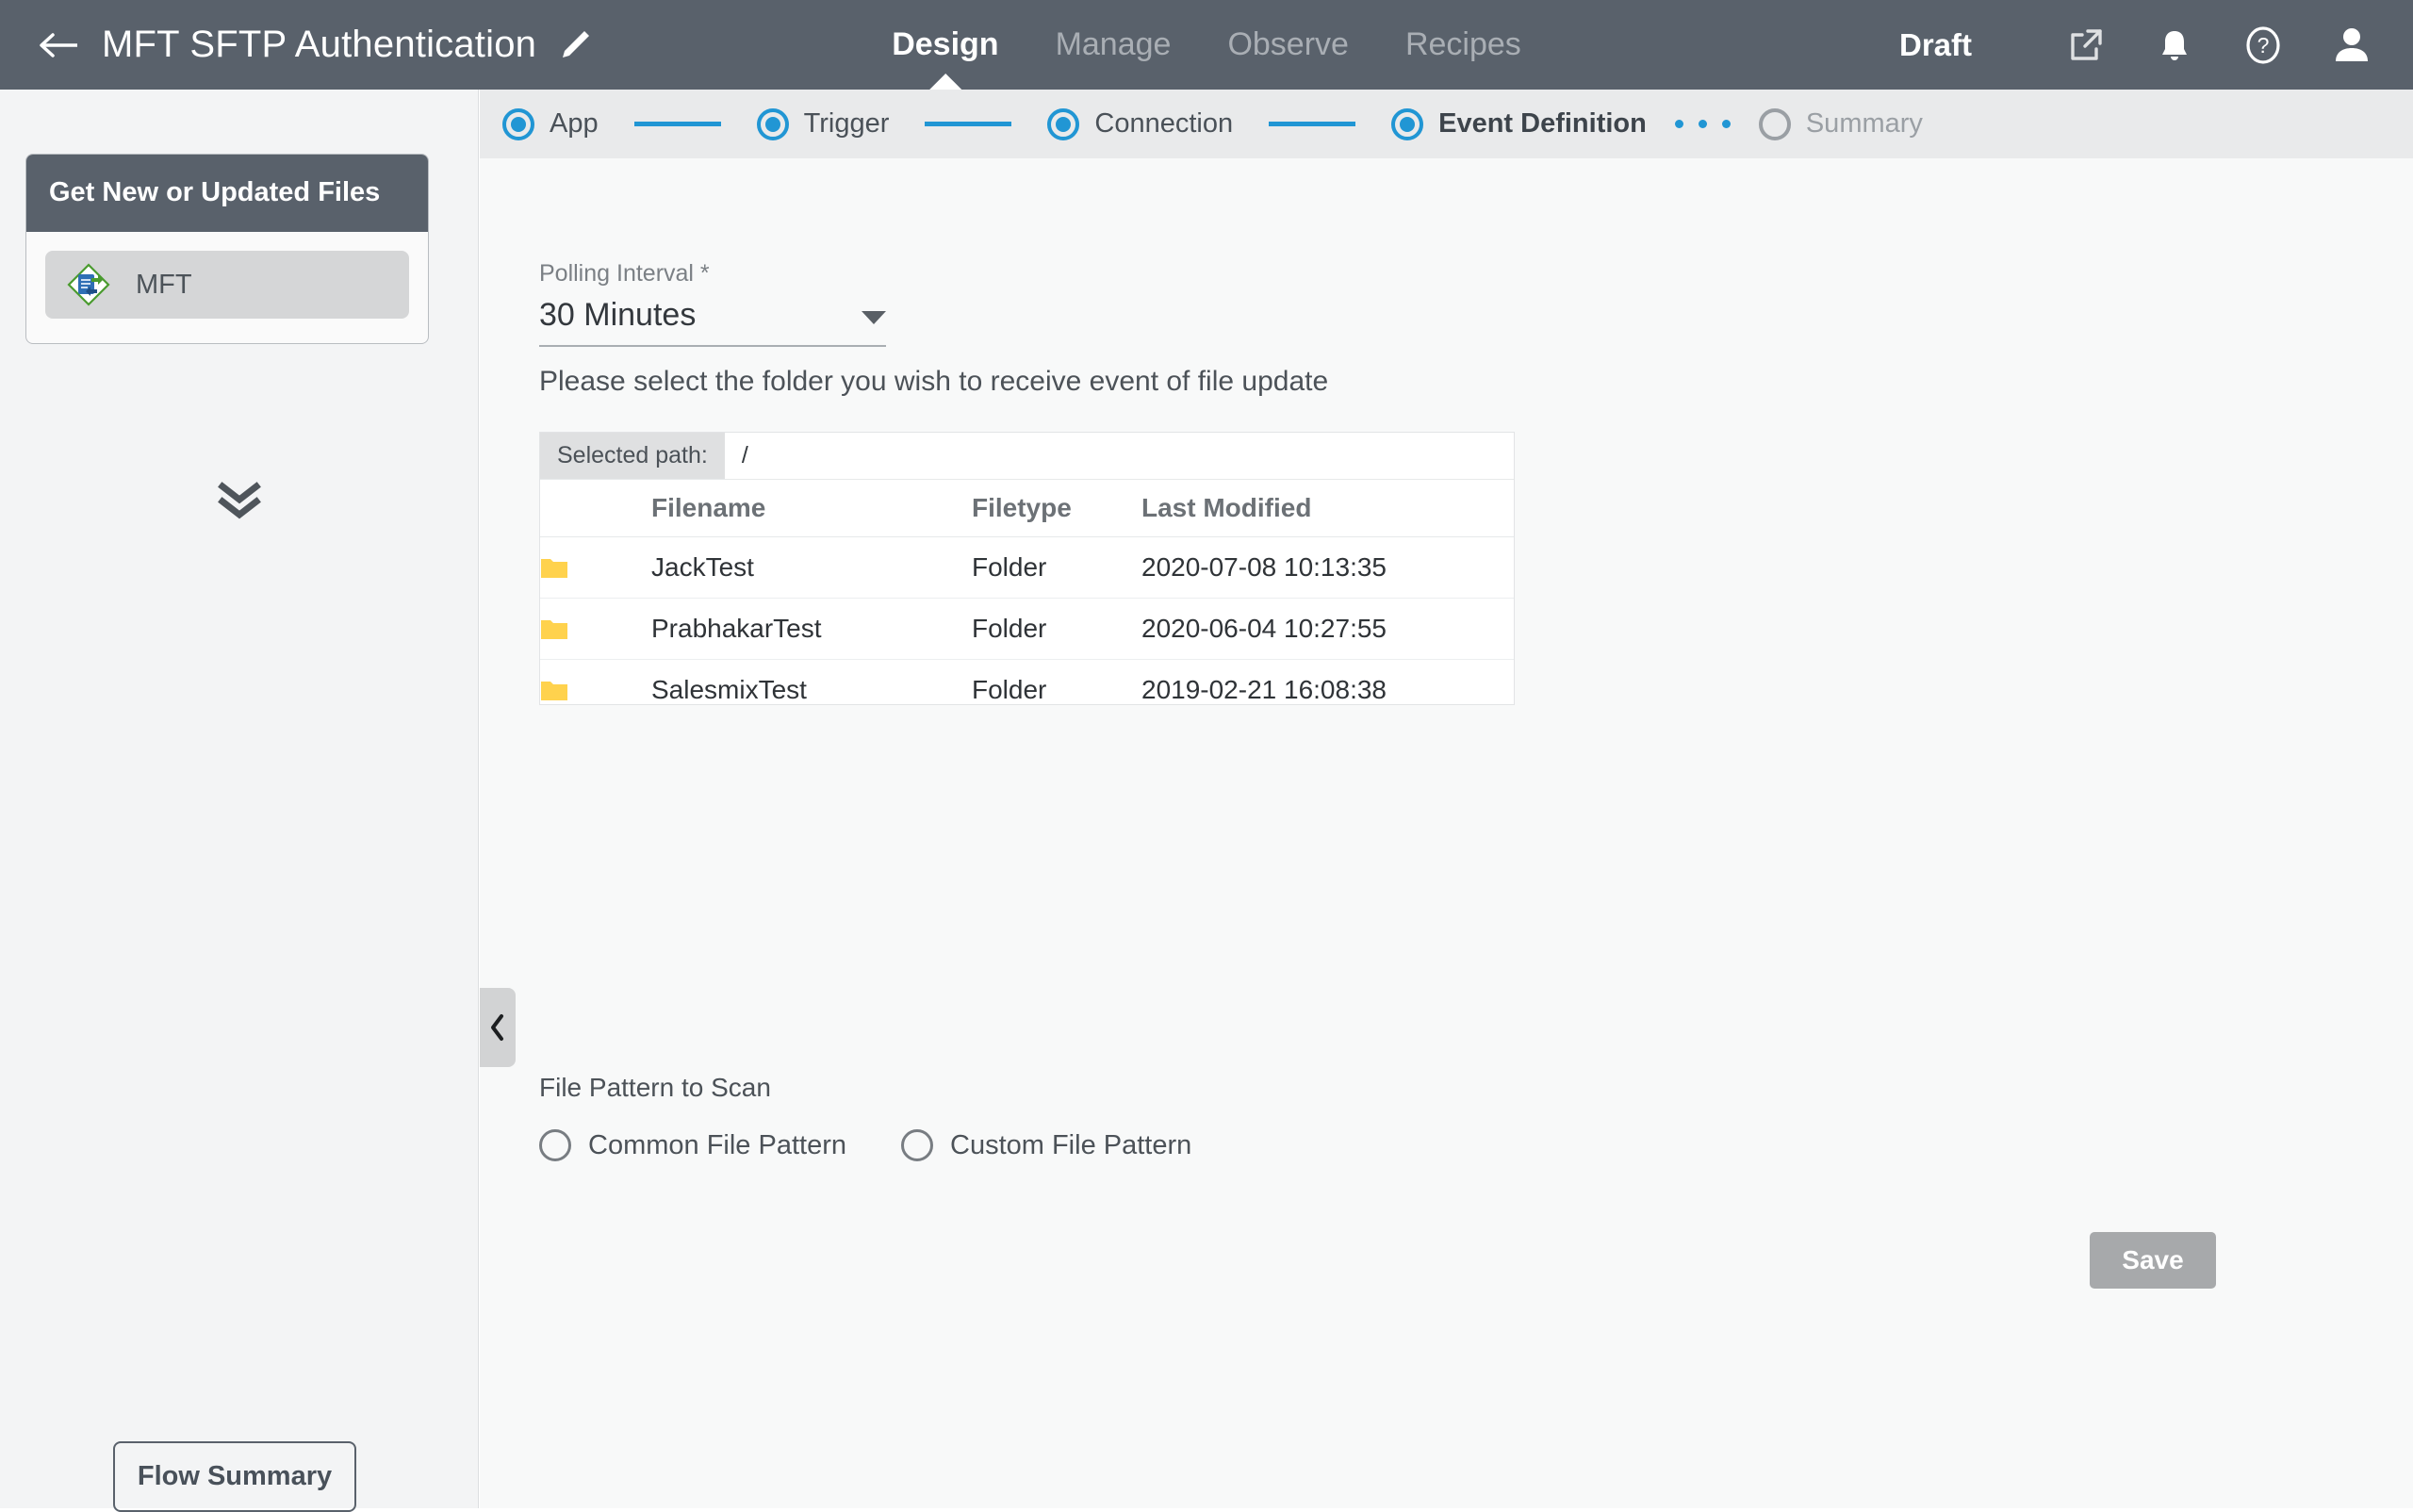  I want to click on file-modified-cell: 2020-07-08 10:13:35, so click(1327, 567).